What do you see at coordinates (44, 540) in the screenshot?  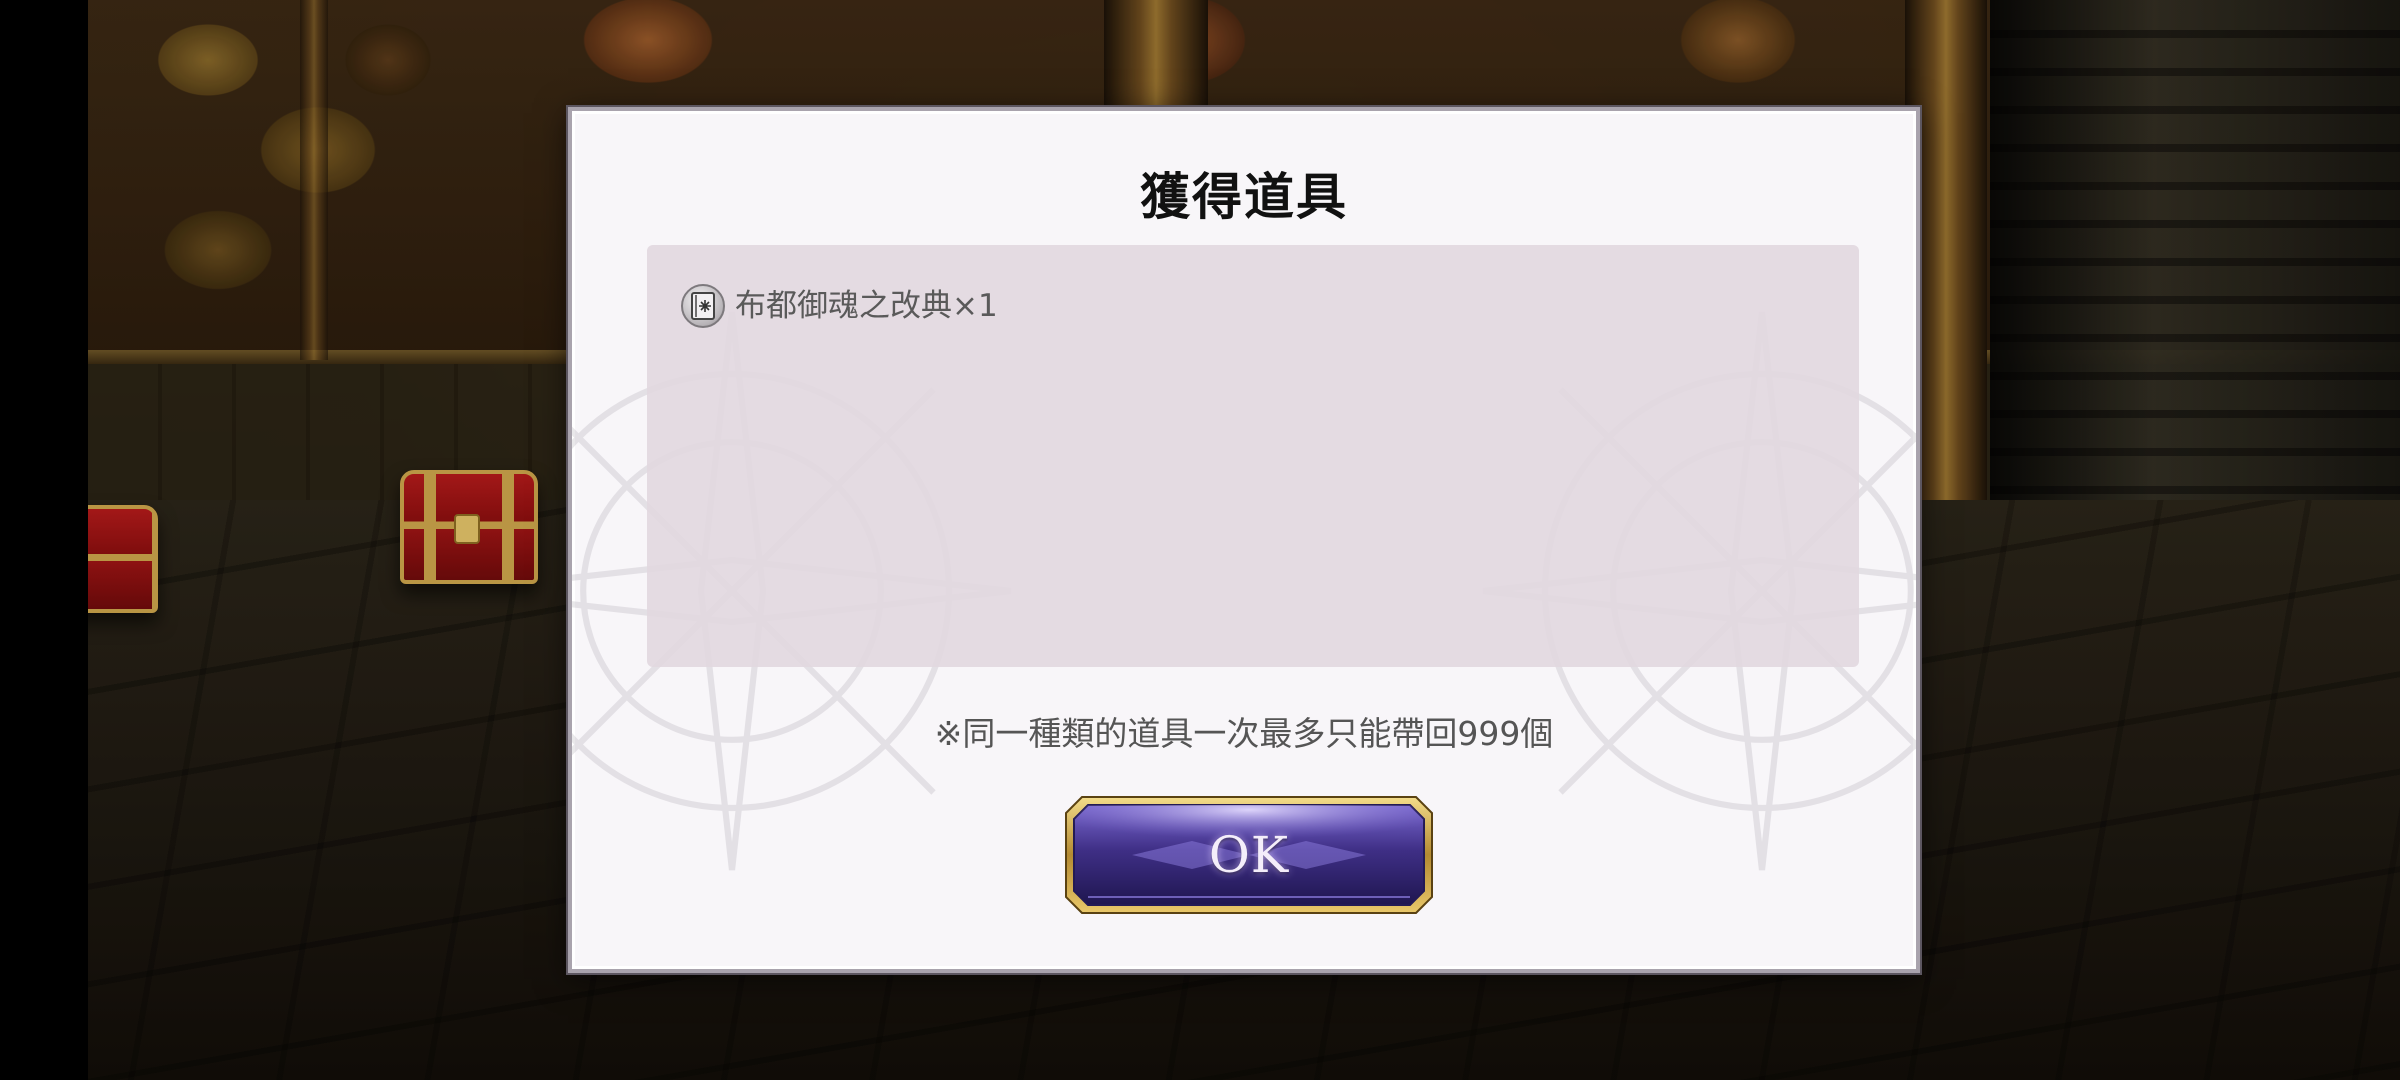 I see `letterbox-left` at bounding box center [44, 540].